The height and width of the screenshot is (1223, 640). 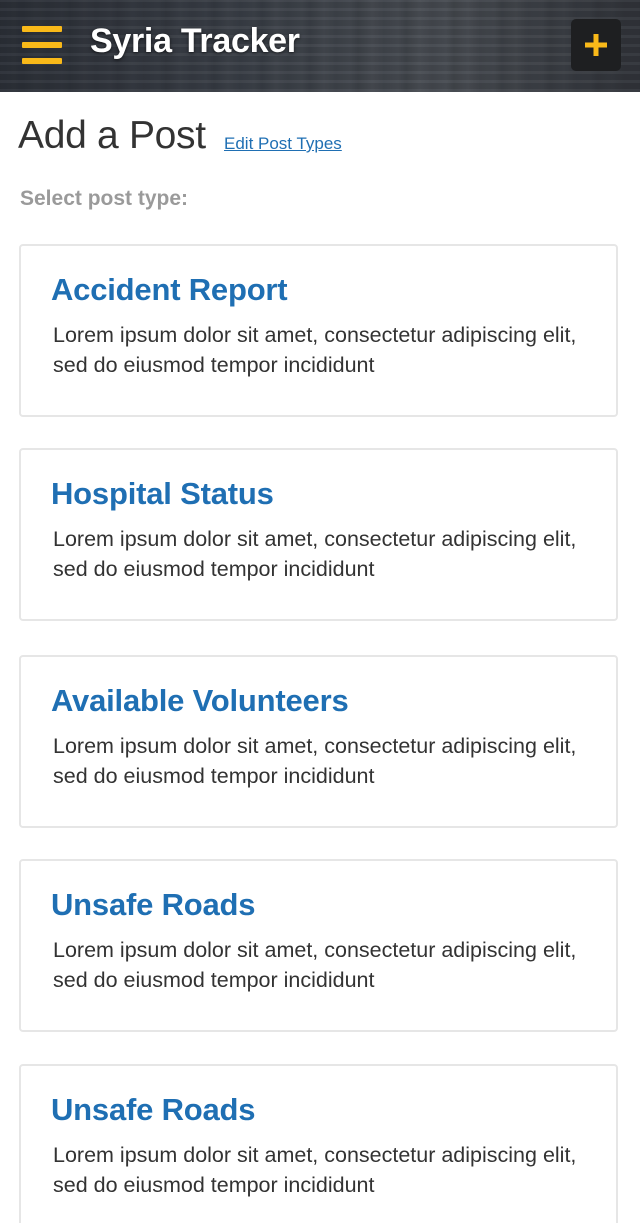 I want to click on hamburger-menu-icon, so click(x=42, y=45).